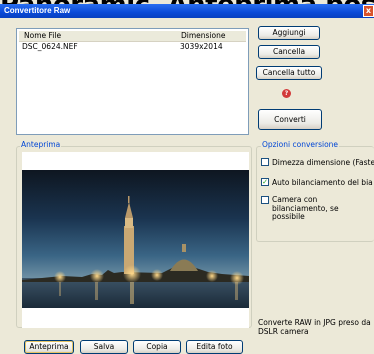  I want to click on convert-button: Converti, so click(290, 119).